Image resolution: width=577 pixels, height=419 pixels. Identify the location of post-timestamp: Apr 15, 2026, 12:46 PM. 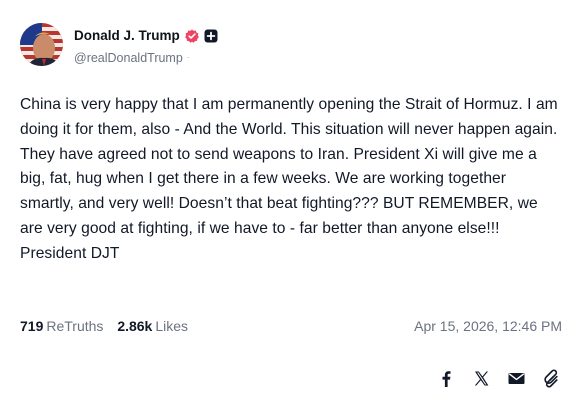
(488, 326).